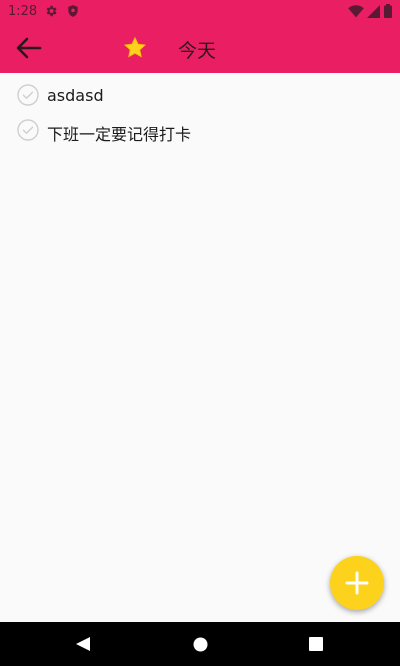 The image size is (400, 666). I want to click on list-item: 下班一定要记得打卡, so click(200, 126).